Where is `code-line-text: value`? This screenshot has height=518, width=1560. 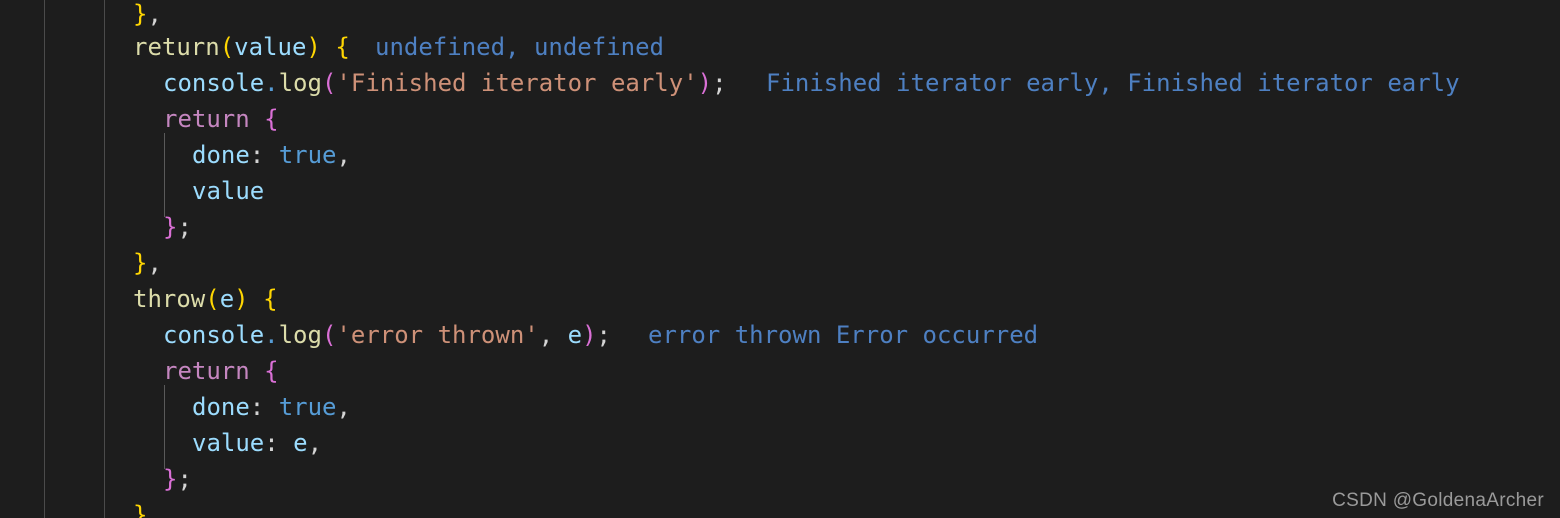 code-line-text: value is located at coordinates (228, 191).